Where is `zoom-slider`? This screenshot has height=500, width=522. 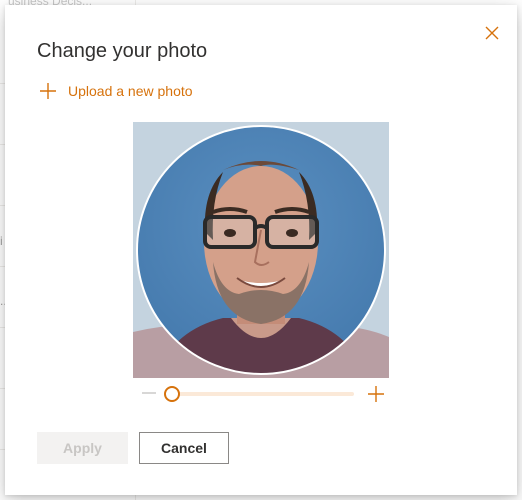
zoom-slider is located at coordinates (264, 393).